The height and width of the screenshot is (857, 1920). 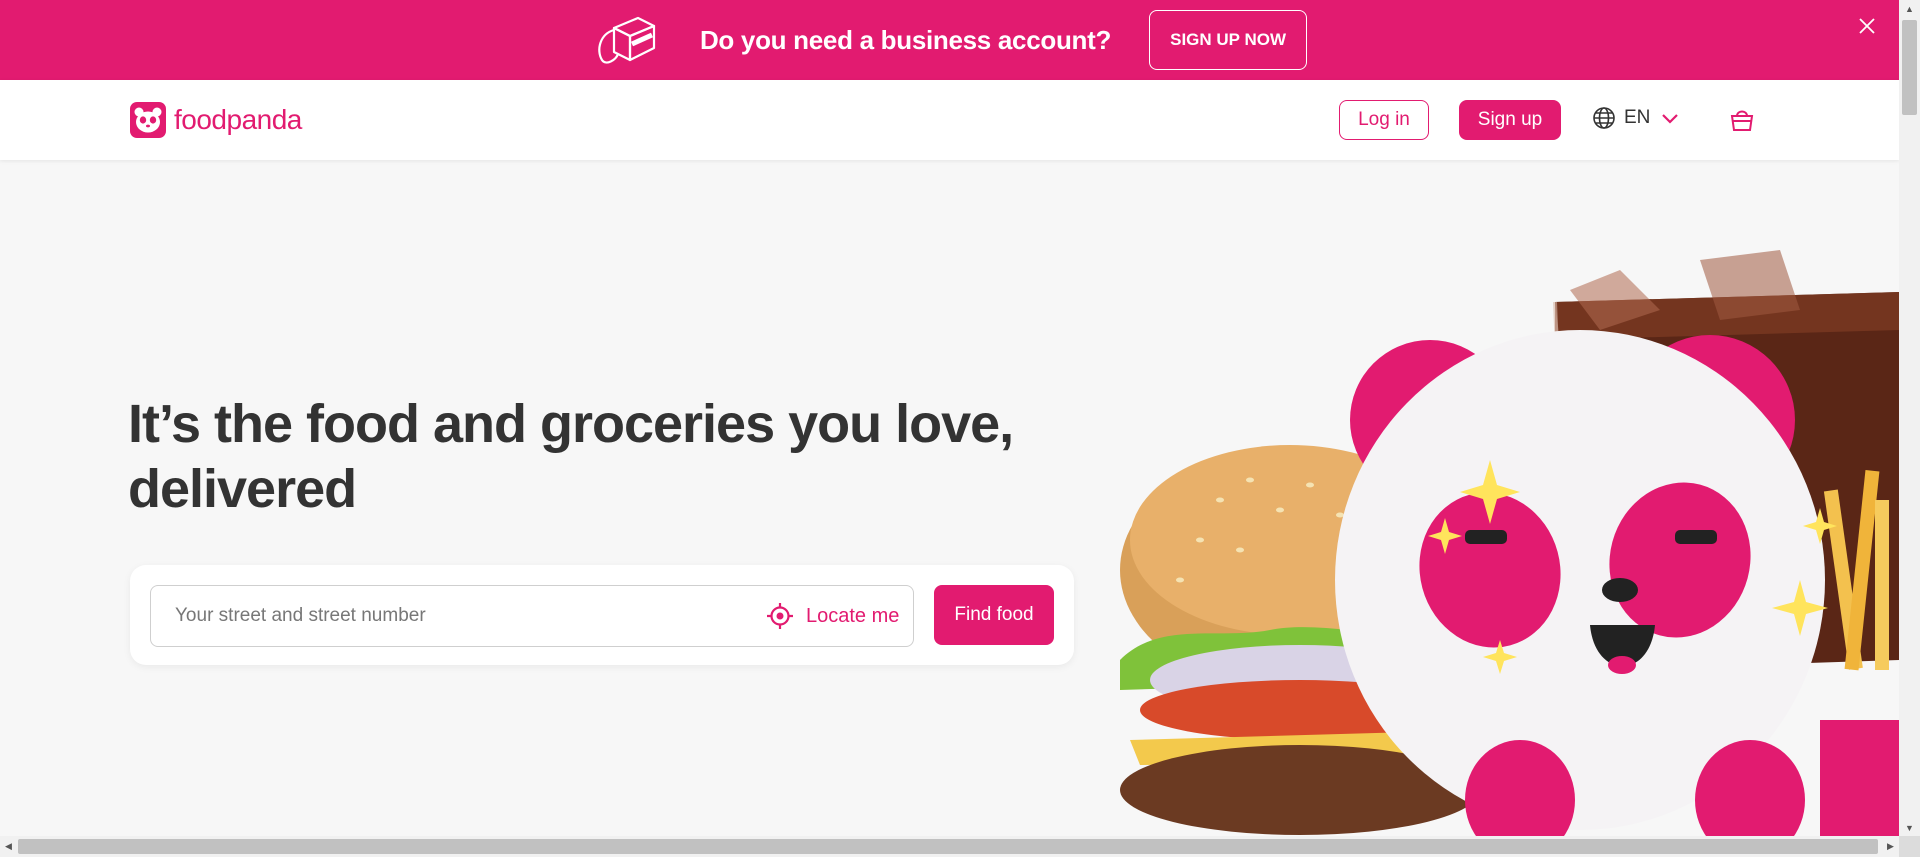 I want to click on address-search-card: Locate me Find food, so click(x=602, y=615).